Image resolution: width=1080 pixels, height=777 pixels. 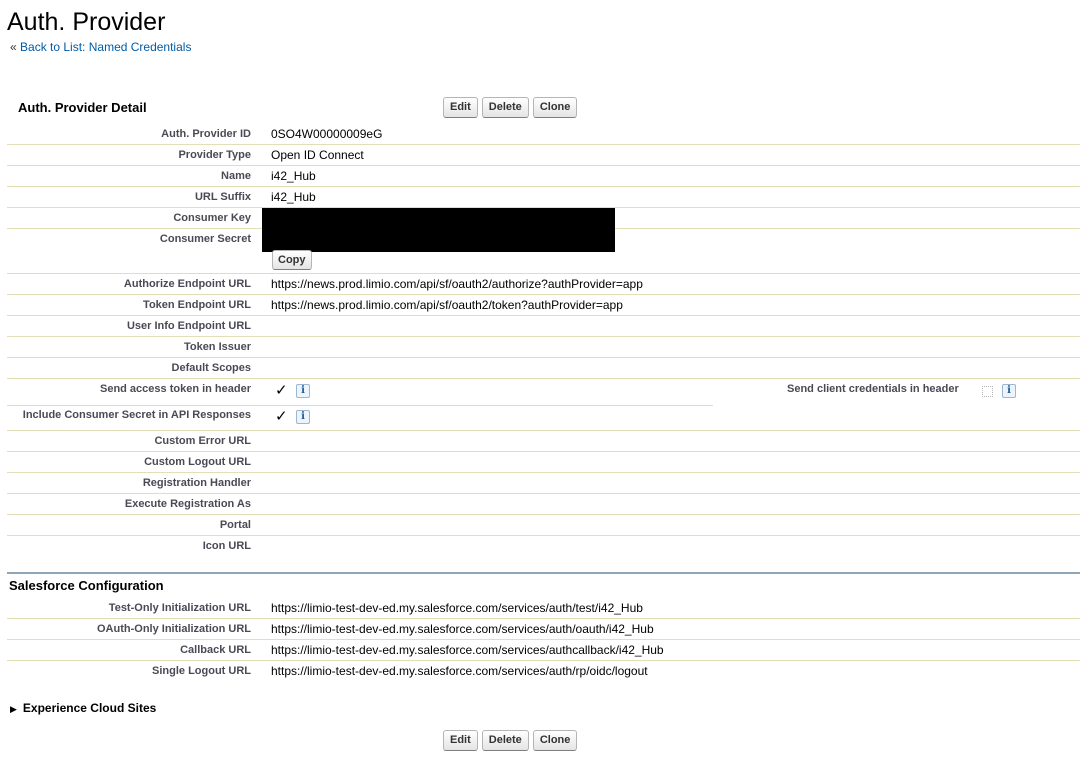 What do you see at coordinates (205, 239) in the screenshot?
I see `field-label: Consumer Secret` at bounding box center [205, 239].